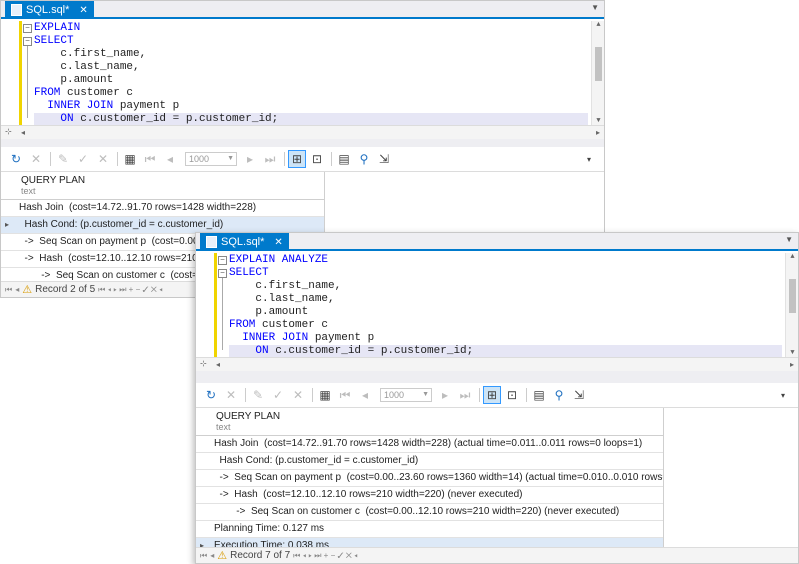 The image size is (799, 564). I want to click on code-line: EXPLAIN ANALYZE, so click(505, 260).